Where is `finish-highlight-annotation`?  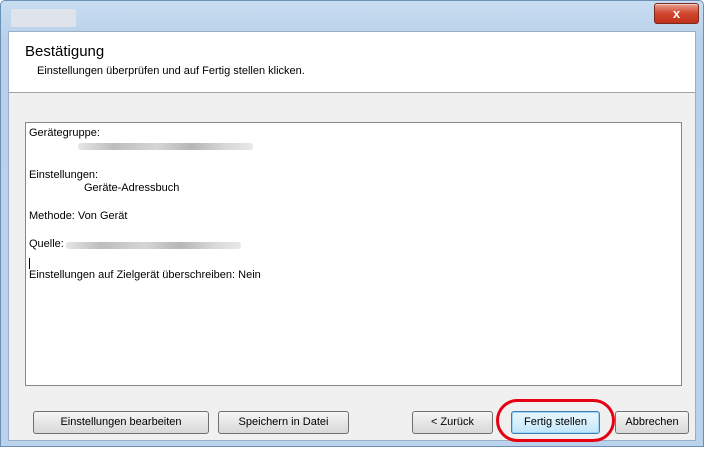
finish-highlight-annotation is located at coordinates (555, 420).